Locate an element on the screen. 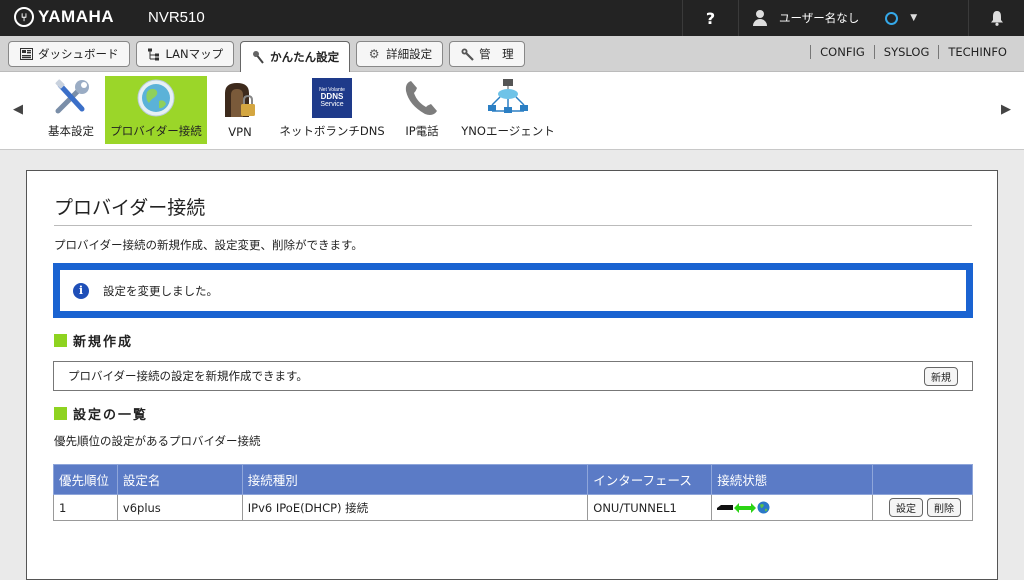  menu-vpn: VPN is located at coordinates (240, 110).